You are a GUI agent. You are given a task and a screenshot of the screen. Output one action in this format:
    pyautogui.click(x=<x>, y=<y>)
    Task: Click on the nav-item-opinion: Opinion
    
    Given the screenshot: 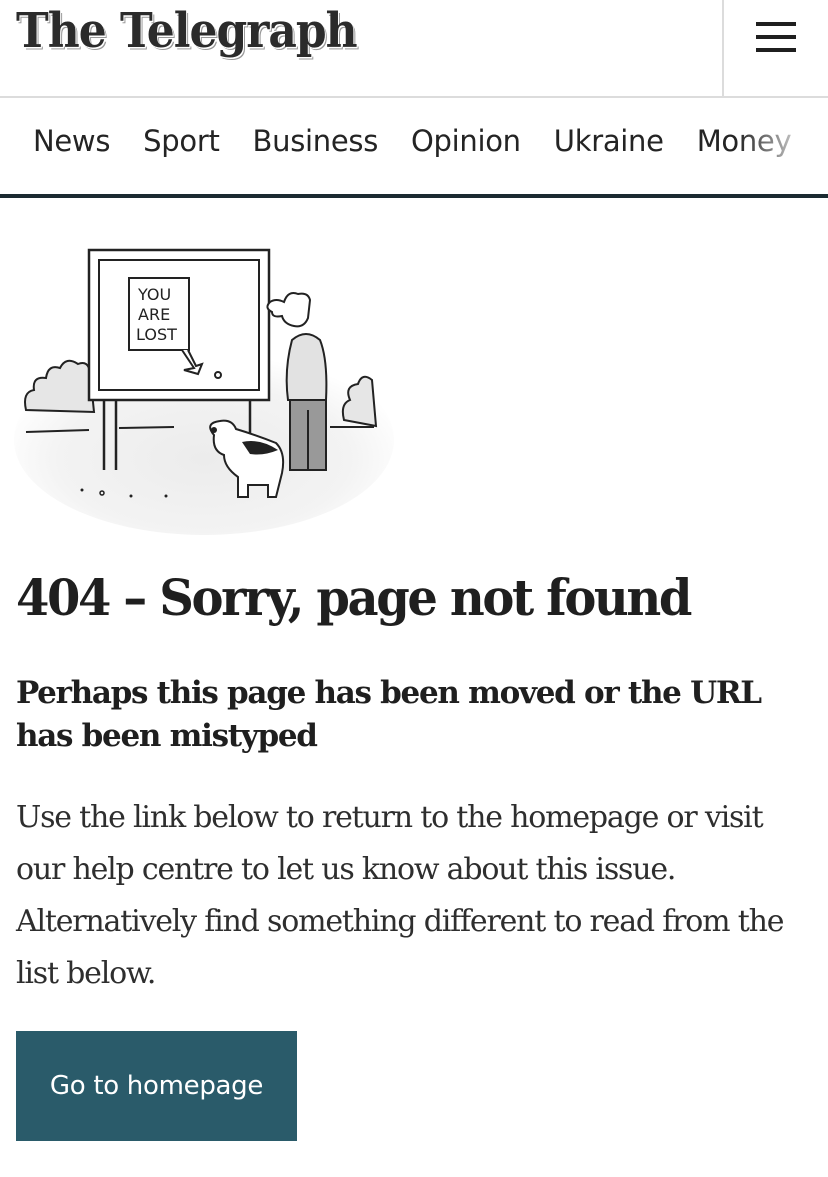 What is the action you would take?
    pyautogui.click(x=466, y=141)
    